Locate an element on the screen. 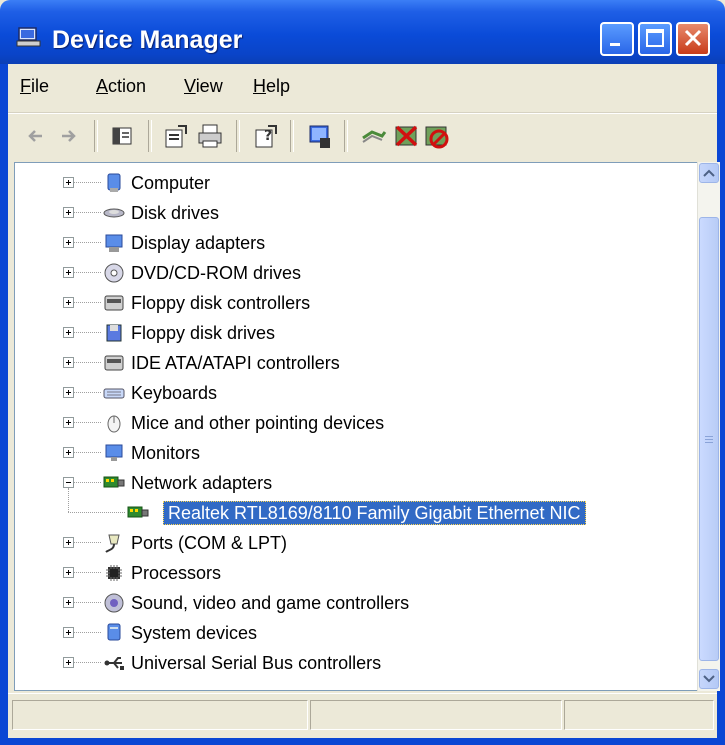  tree-item-label: Ports (COM & LPT) is located at coordinates (209, 543).